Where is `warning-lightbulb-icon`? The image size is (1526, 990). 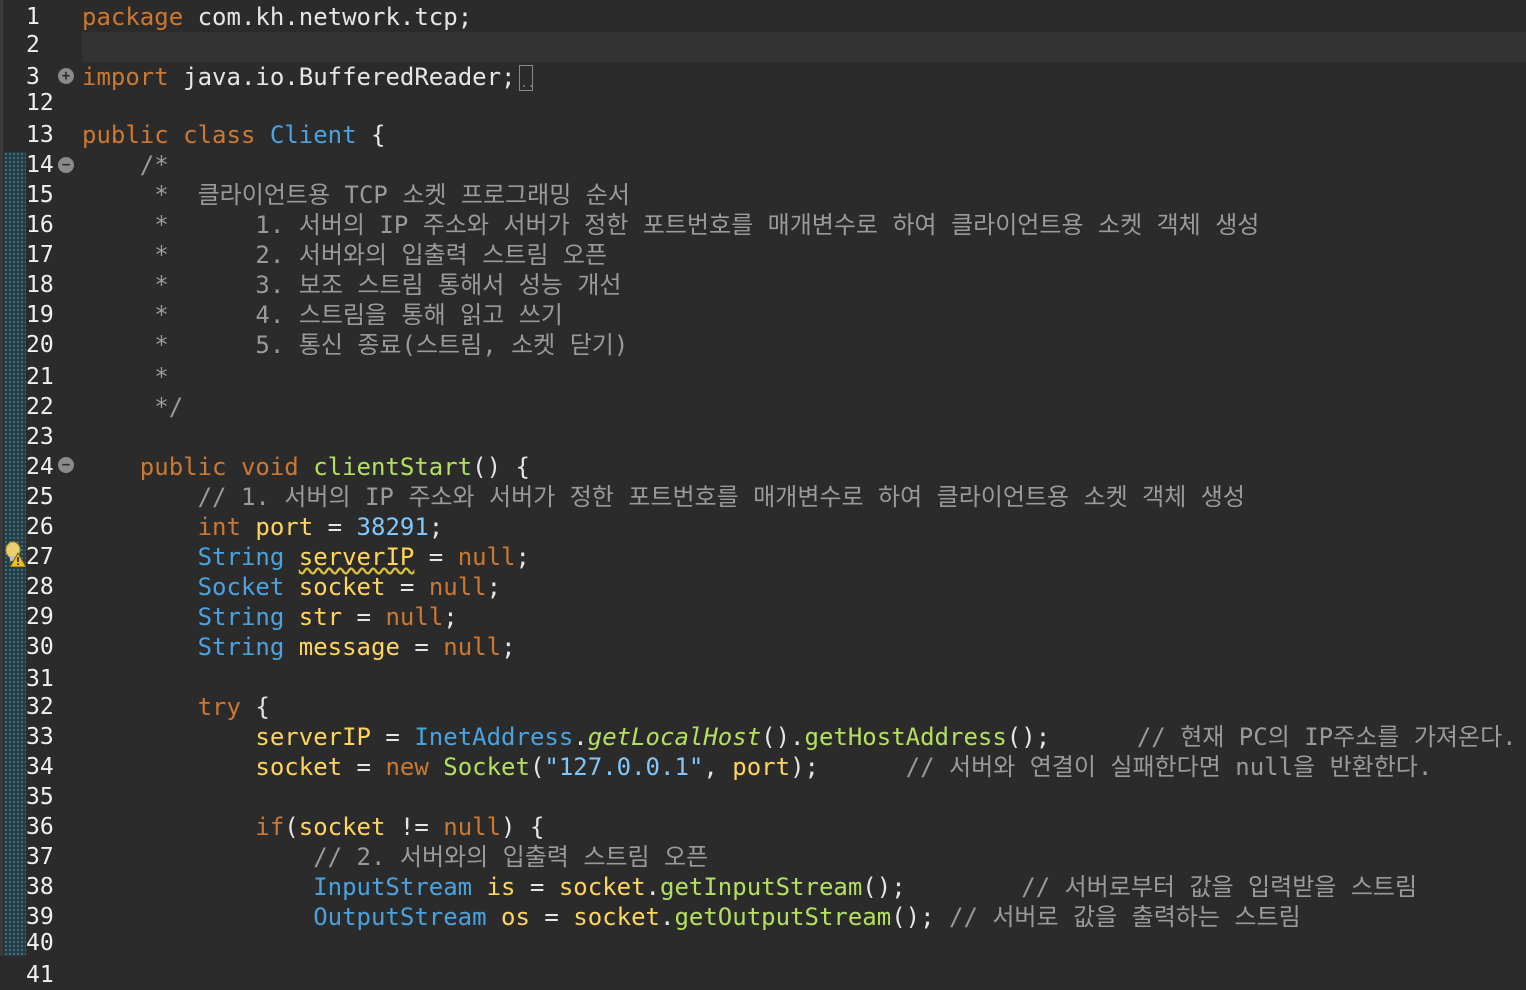 warning-lightbulb-icon is located at coordinates (15, 554).